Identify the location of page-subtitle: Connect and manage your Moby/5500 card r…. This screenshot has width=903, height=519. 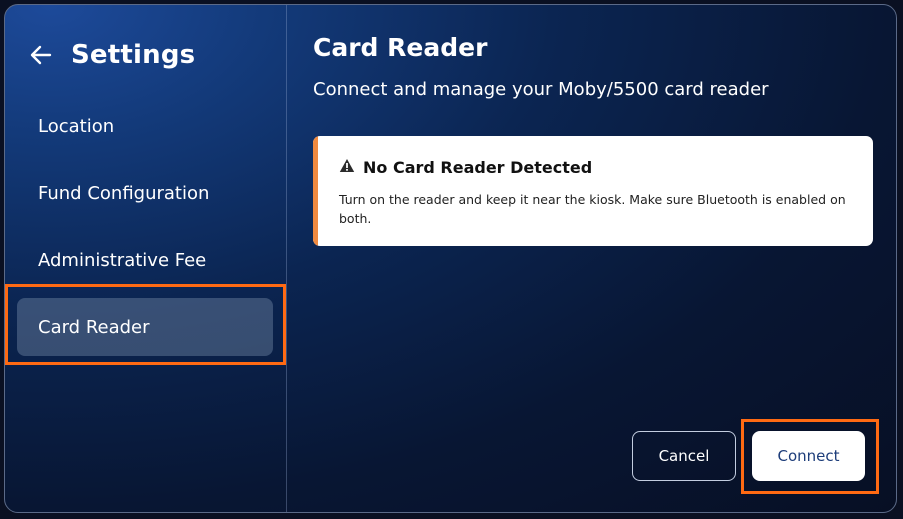
(541, 89).